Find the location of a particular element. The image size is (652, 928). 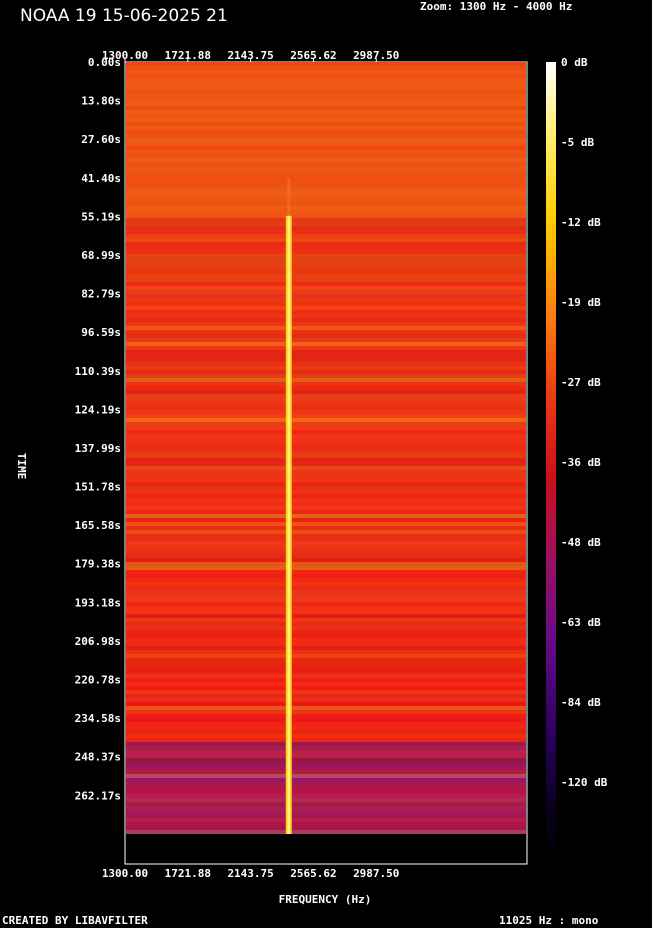

y-tick-label: 220.78s is located at coordinates (98, 680).